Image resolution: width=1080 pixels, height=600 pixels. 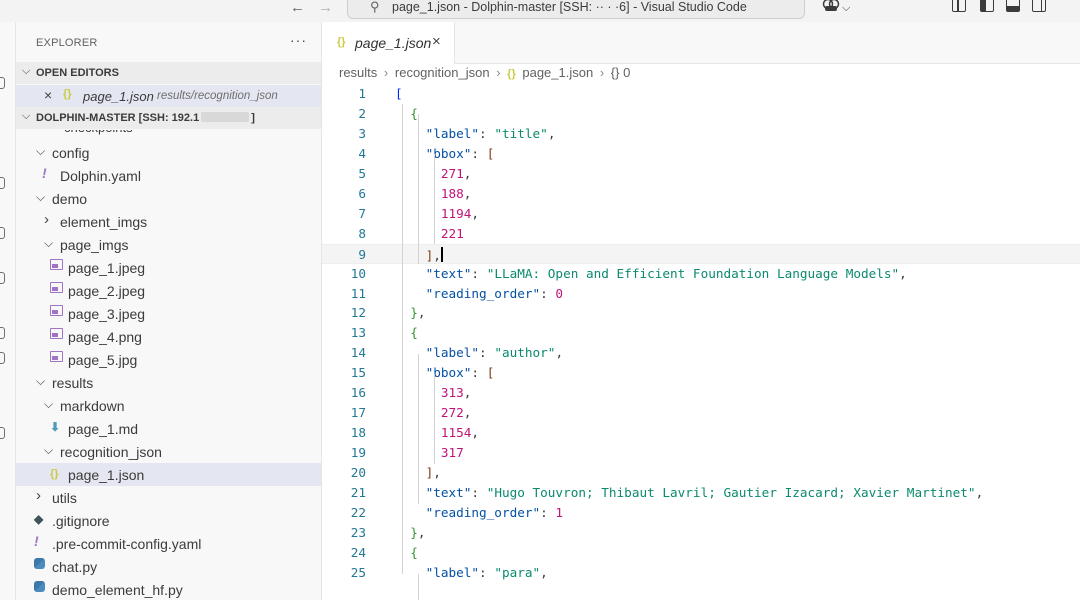 What do you see at coordinates (437, 473) in the screenshot?
I see `code-token: ,` at bounding box center [437, 473].